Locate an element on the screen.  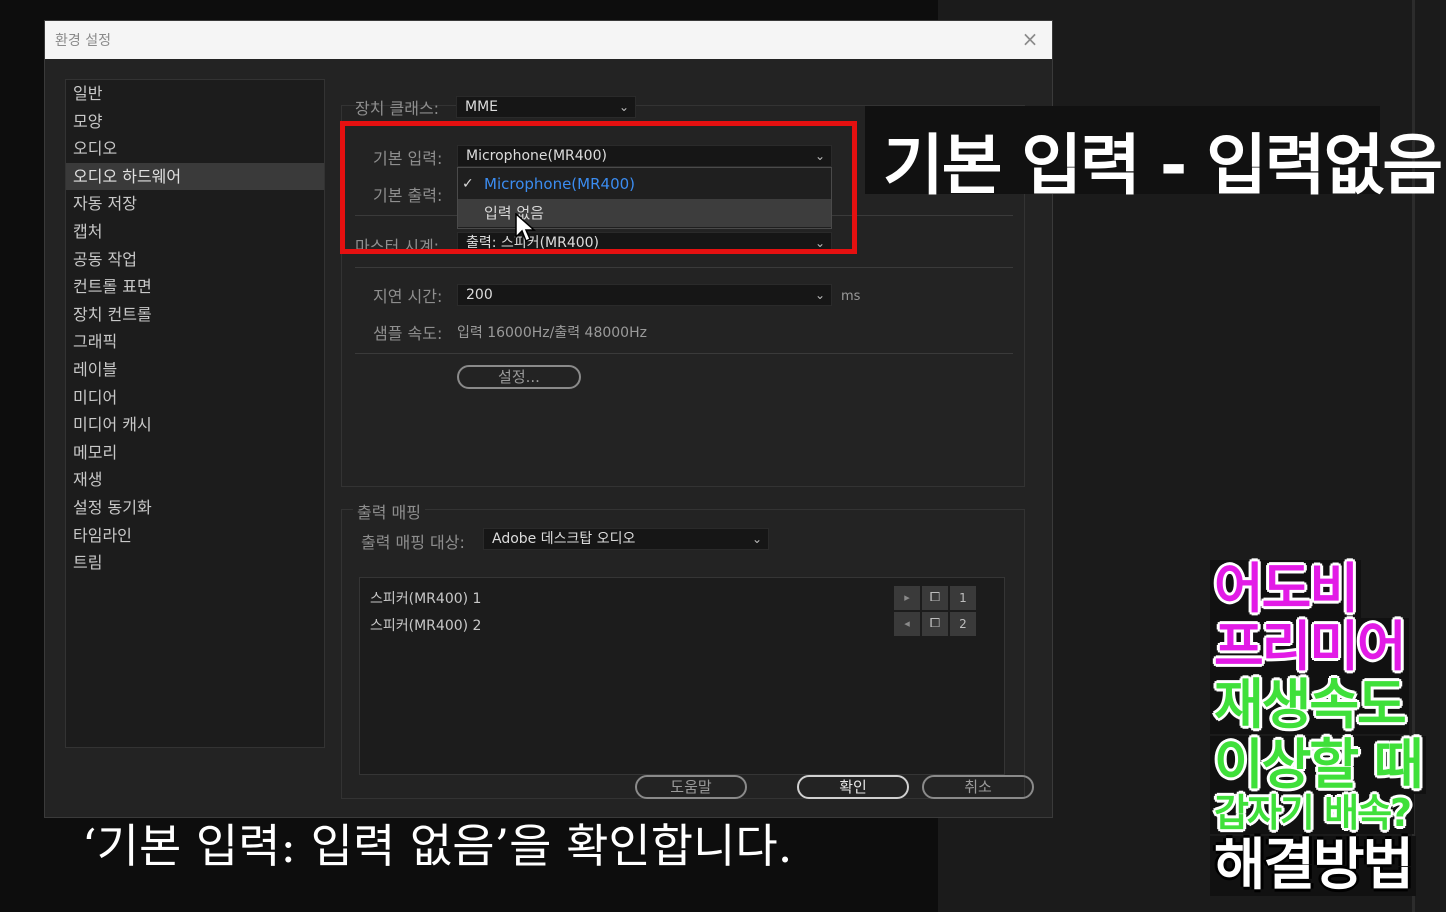
title-bar: 환경 설정 × is located at coordinates (548, 40).